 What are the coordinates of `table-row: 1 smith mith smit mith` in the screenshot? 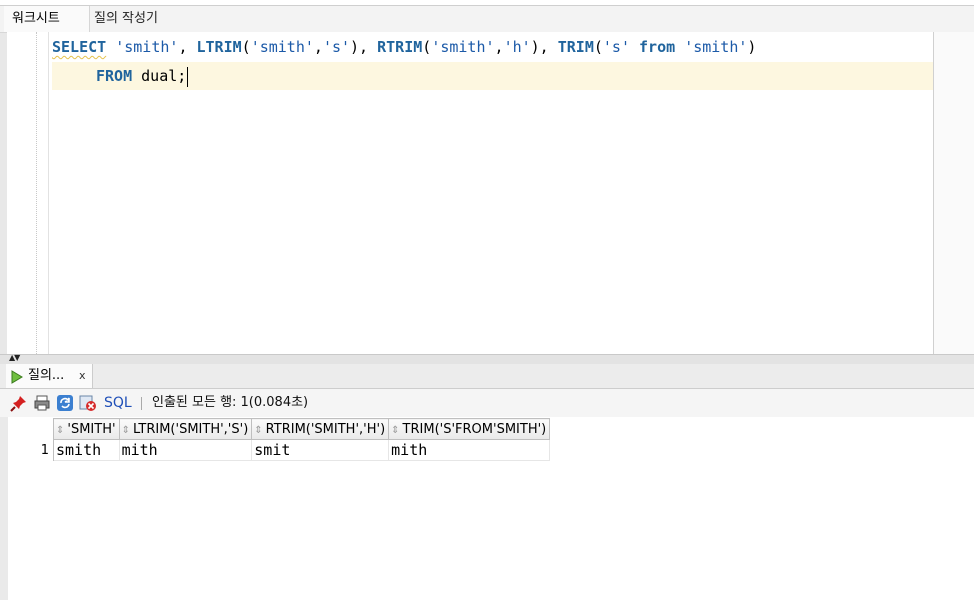 It's located at (279, 450).